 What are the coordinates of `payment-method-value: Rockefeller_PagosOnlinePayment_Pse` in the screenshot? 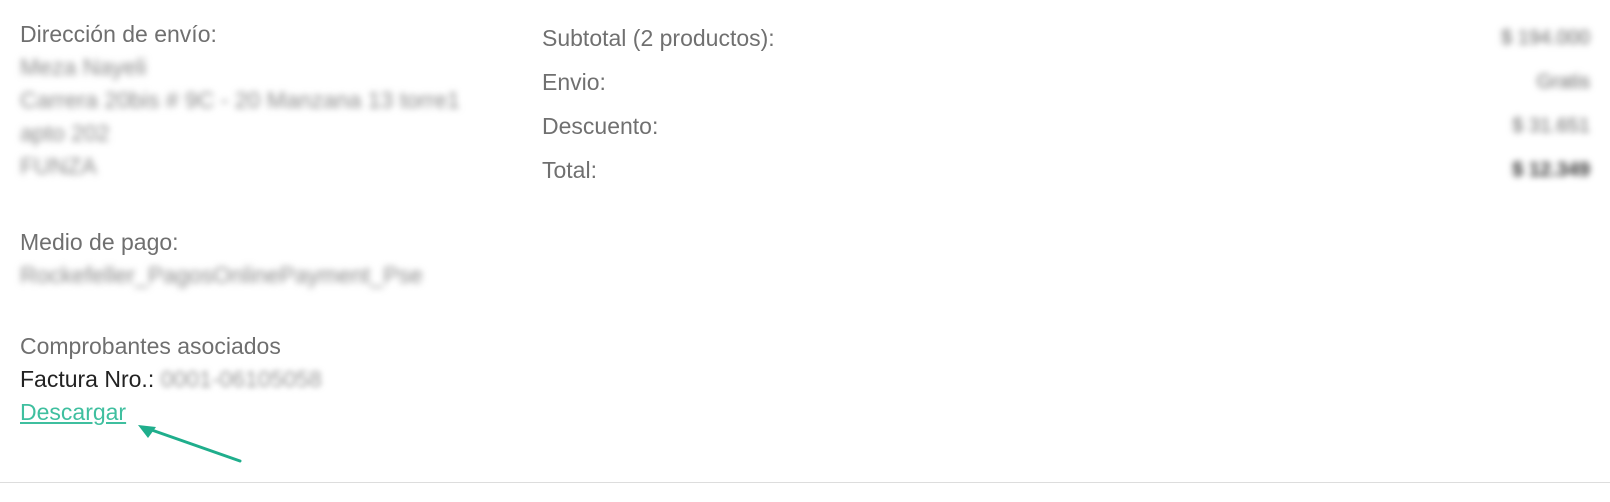 It's located at (221, 275).